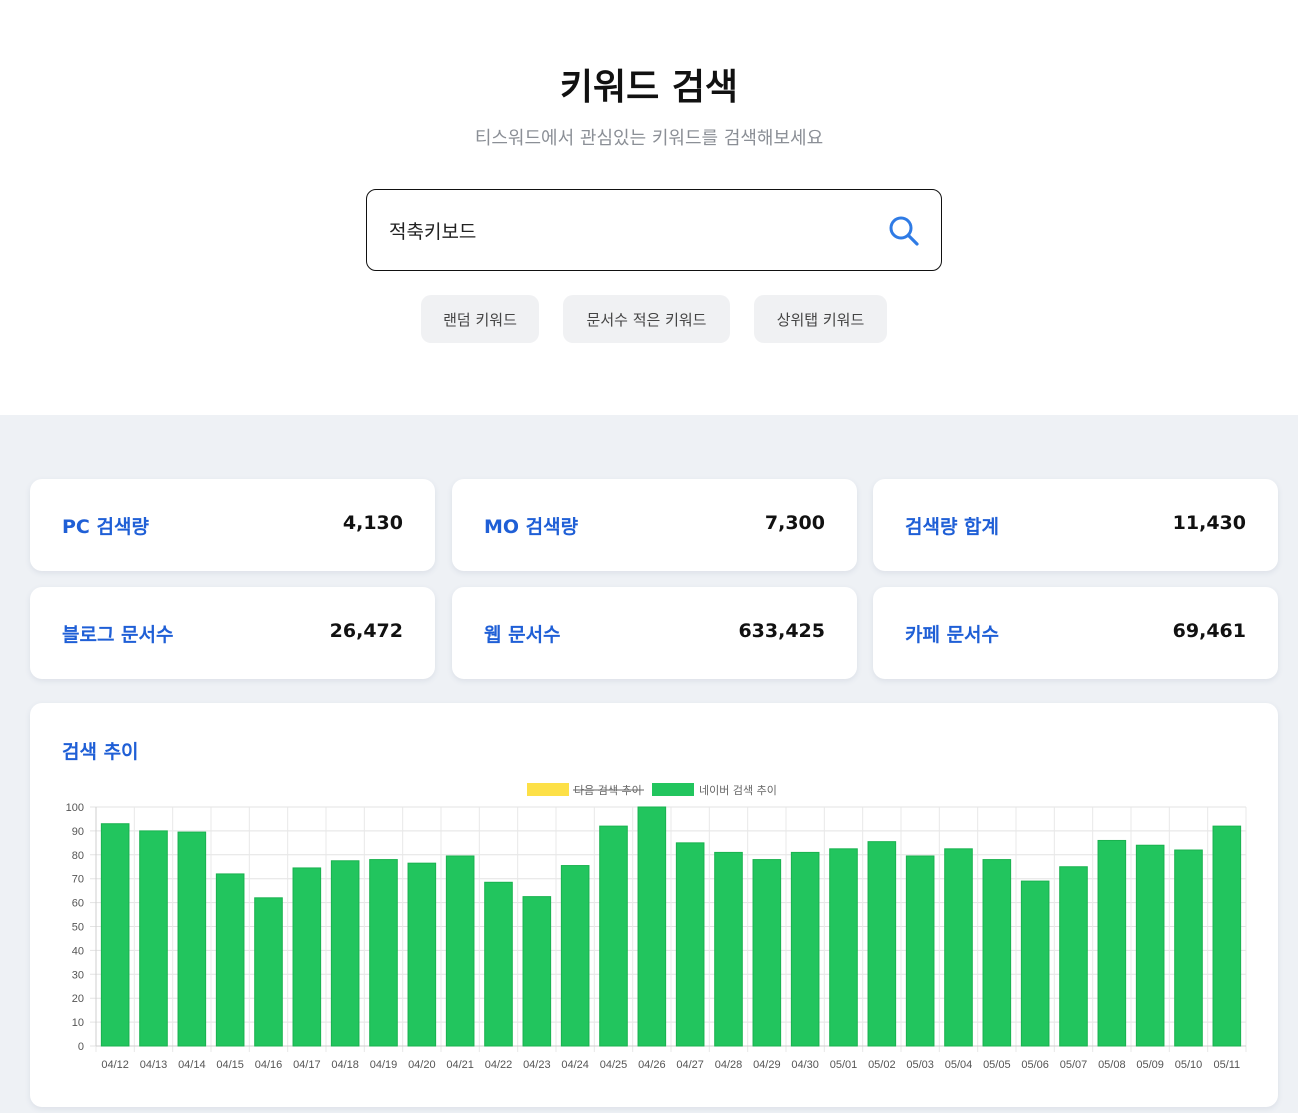 This screenshot has width=1298, height=1113. Describe the element at coordinates (78, 856) in the screenshot. I see `y-tick-label: 80` at that location.